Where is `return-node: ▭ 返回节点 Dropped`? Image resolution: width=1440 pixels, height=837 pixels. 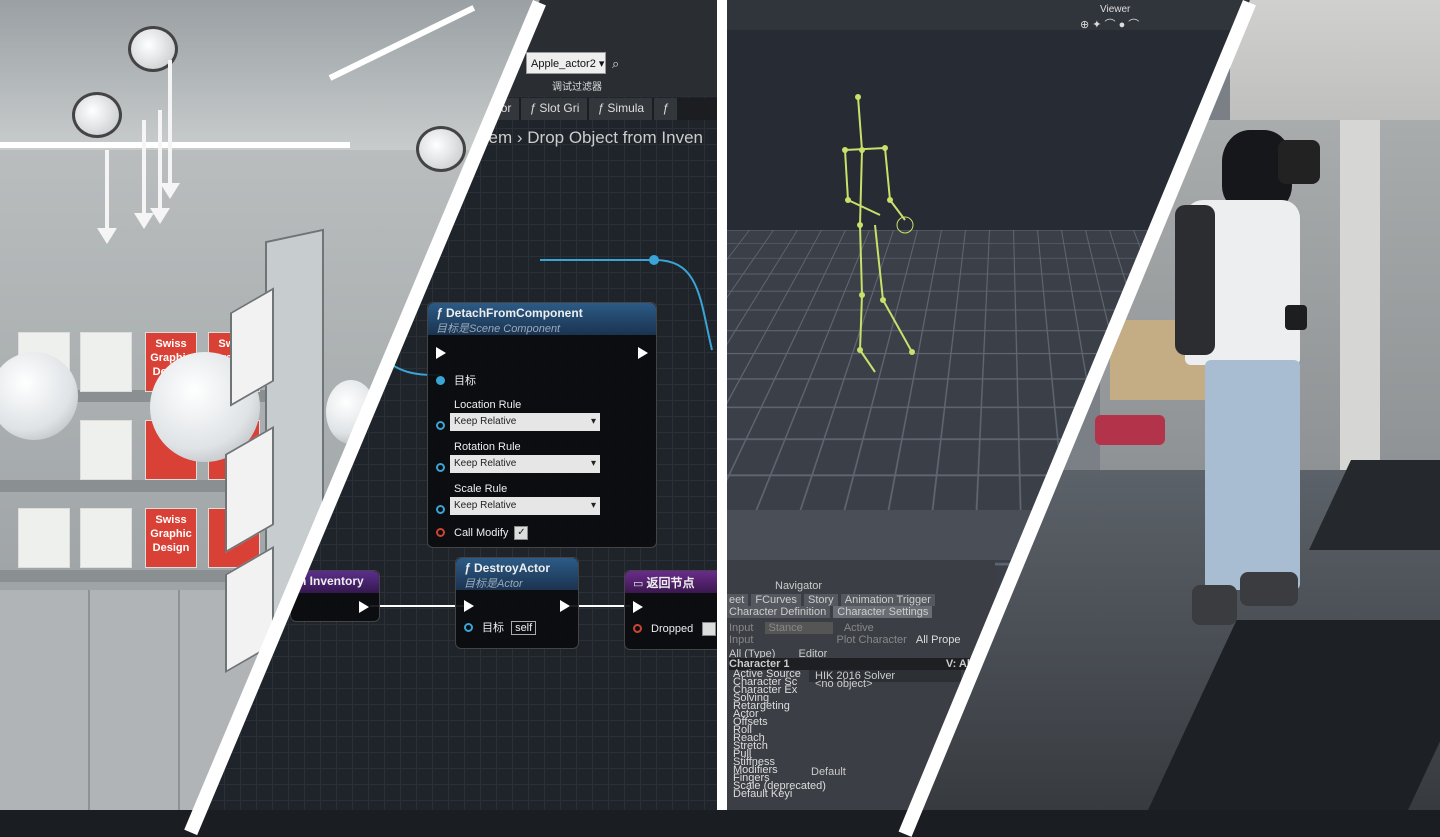 return-node: ▭ 返回节点 Dropped is located at coordinates (674, 610).